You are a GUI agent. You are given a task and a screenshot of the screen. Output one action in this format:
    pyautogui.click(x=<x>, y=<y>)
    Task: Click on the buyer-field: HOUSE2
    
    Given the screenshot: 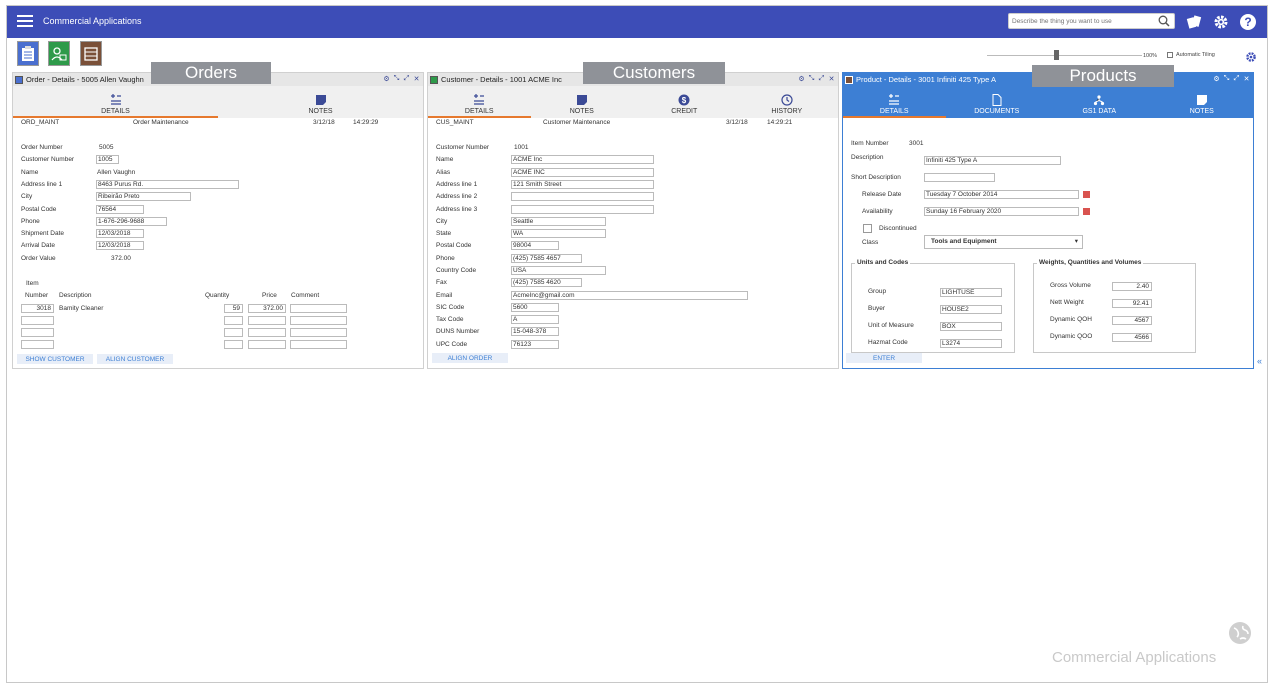 What is the action you would take?
    pyautogui.click(x=971, y=309)
    